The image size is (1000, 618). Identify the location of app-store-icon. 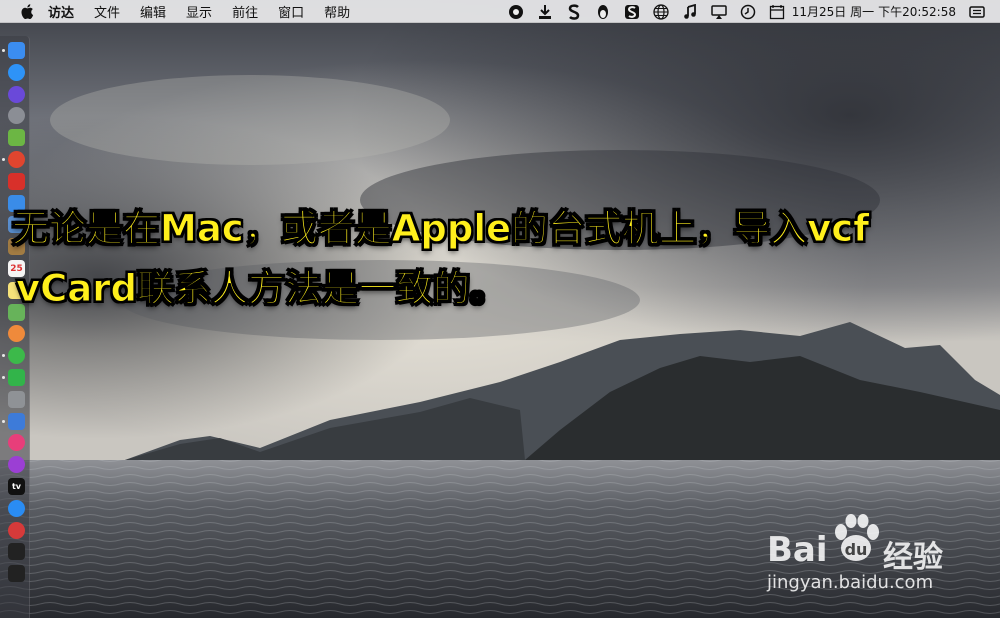
(16, 508).